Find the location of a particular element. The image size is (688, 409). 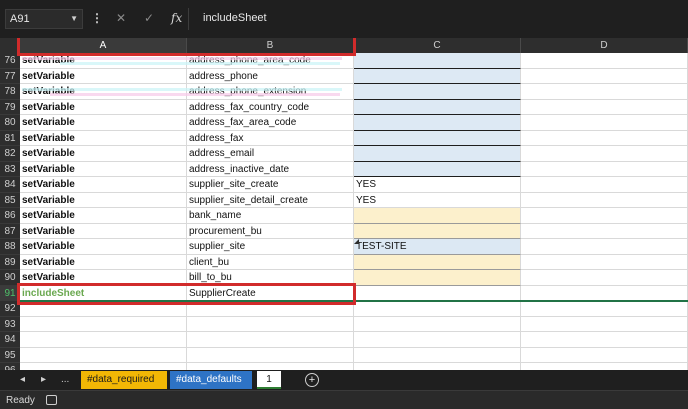

row-header: 88 is located at coordinates (10, 247).